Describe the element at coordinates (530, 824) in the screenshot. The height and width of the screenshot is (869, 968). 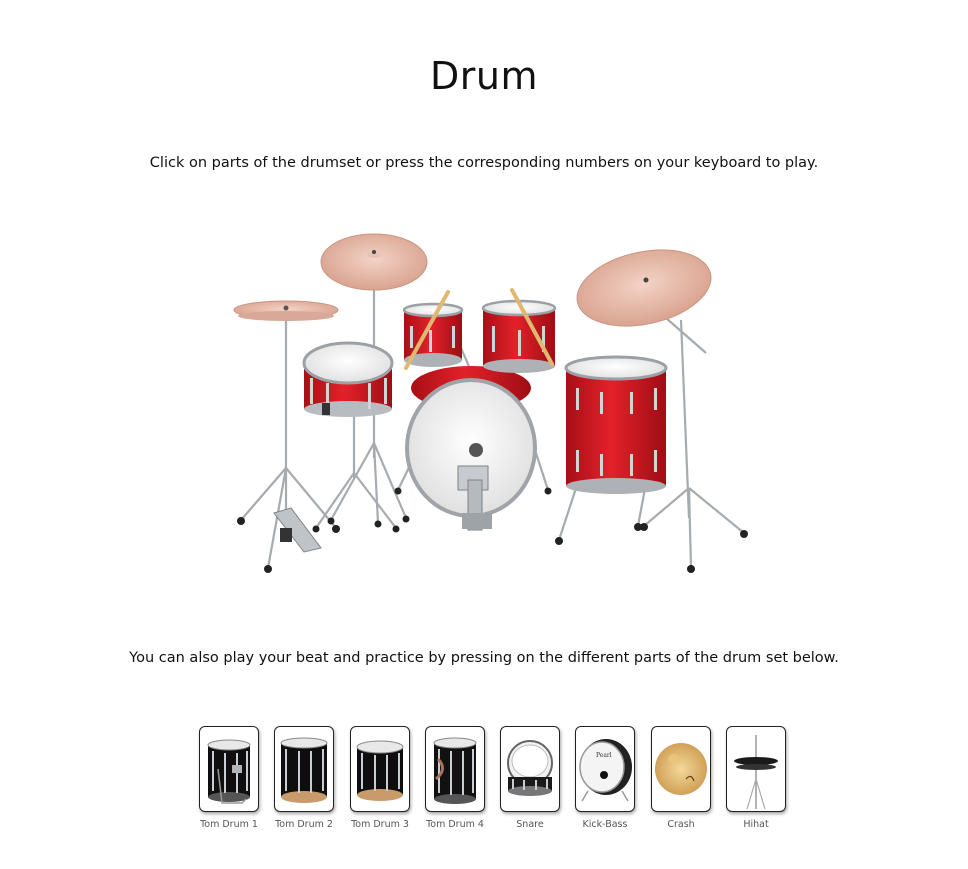
I see `pad-label: Snare` at that location.